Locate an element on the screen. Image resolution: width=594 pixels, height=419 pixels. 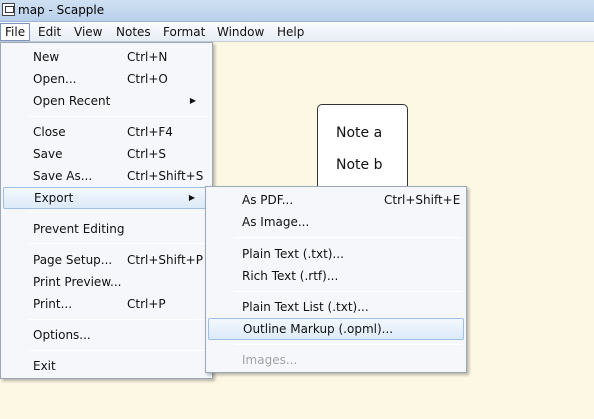
file-close: Close Ctrl+F4 is located at coordinates (106, 132).